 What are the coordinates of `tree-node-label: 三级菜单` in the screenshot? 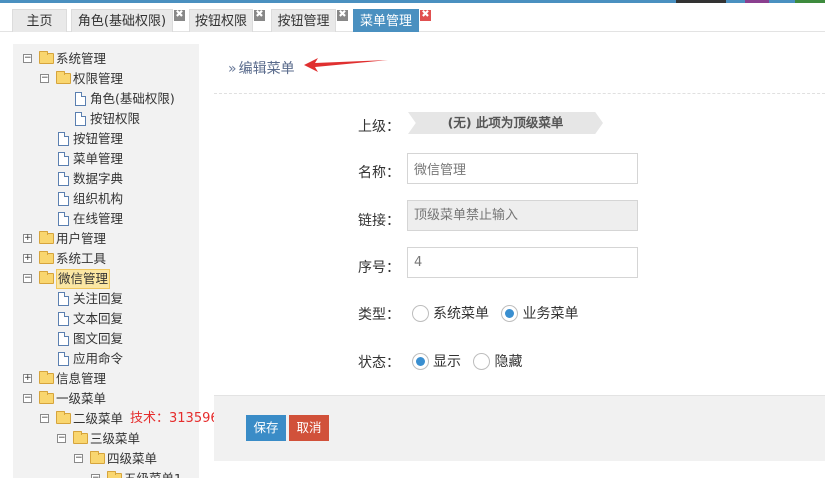 It's located at (115, 438).